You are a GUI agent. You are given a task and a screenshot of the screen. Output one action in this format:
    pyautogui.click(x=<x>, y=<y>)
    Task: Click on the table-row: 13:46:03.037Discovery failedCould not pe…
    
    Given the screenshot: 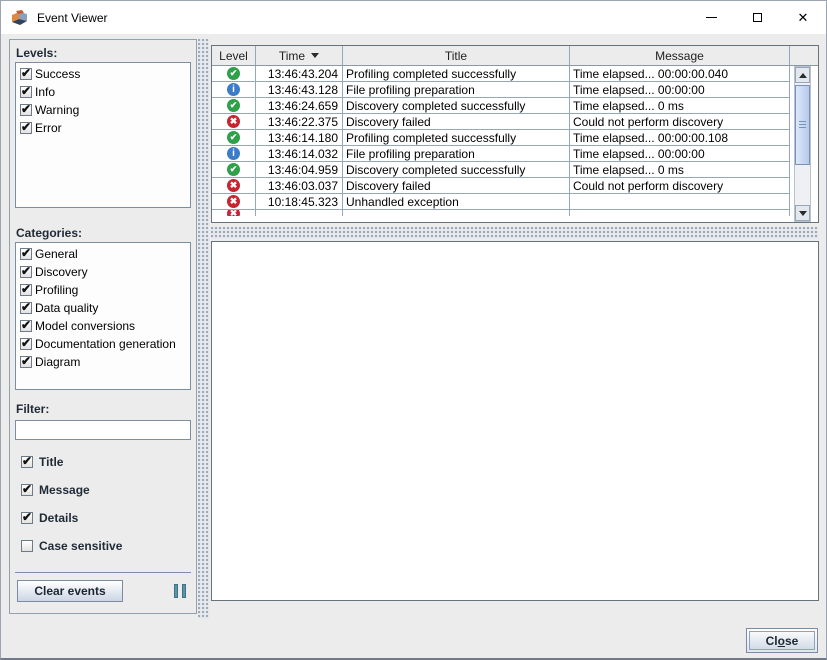 What is the action you would take?
    pyautogui.click(x=501, y=186)
    